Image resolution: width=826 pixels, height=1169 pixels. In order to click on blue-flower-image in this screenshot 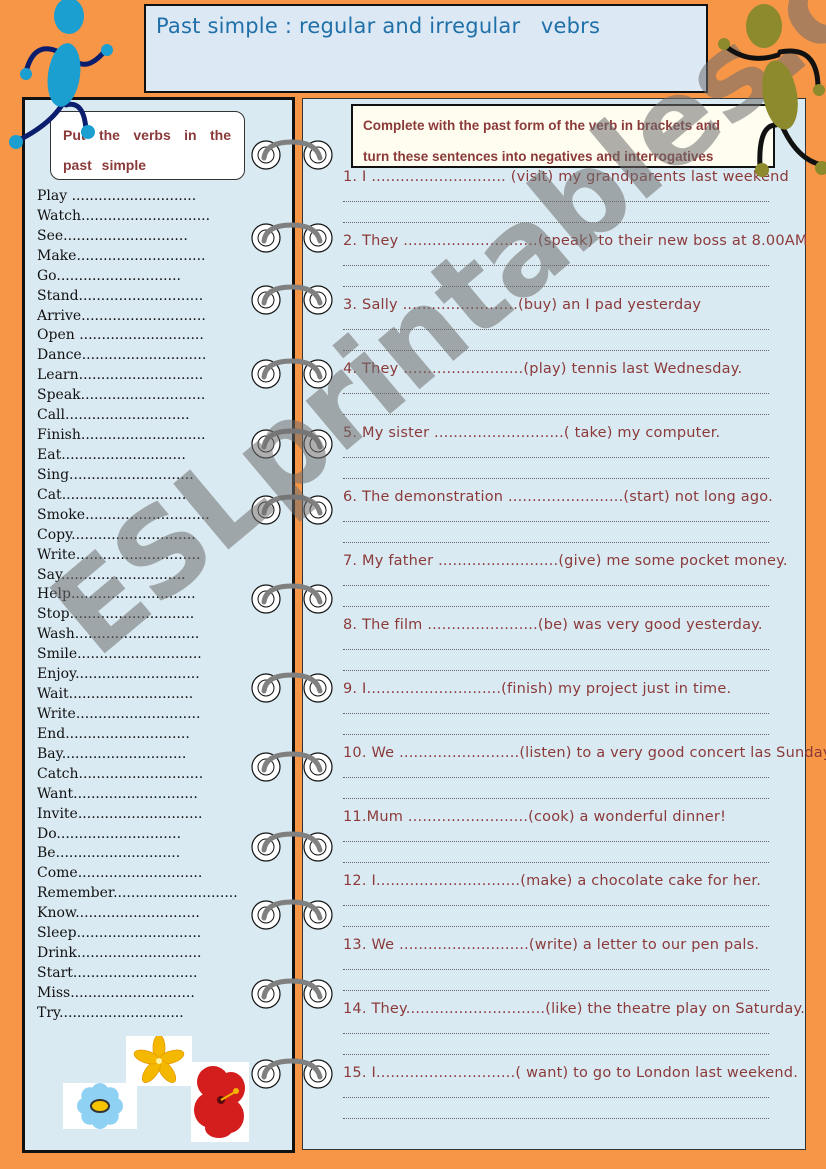, I will do `click(100, 1106)`.